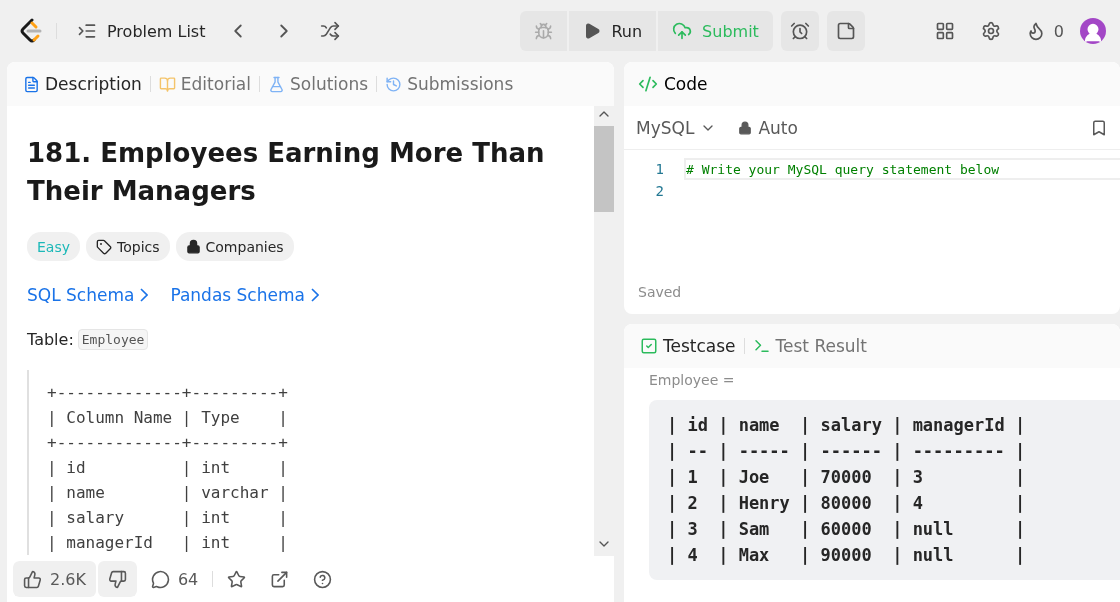  I want to click on terminal-icon, so click(761, 346).